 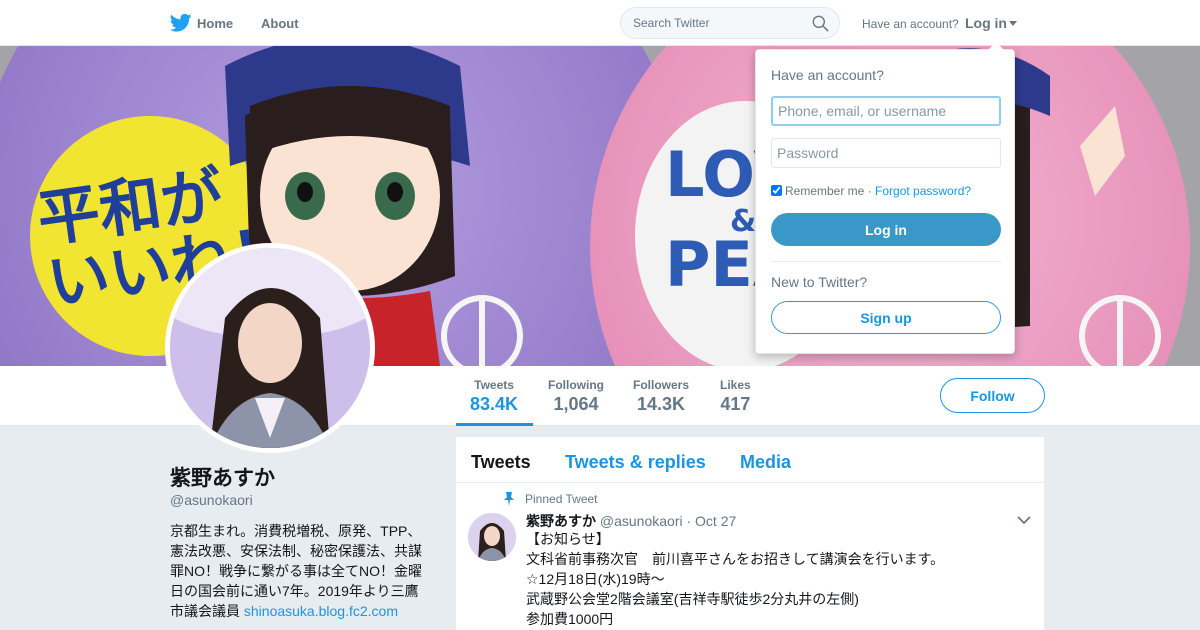 What do you see at coordinates (501, 462) in the screenshot?
I see `tab-tweets: Tweets` at bounding box center [501, 462].